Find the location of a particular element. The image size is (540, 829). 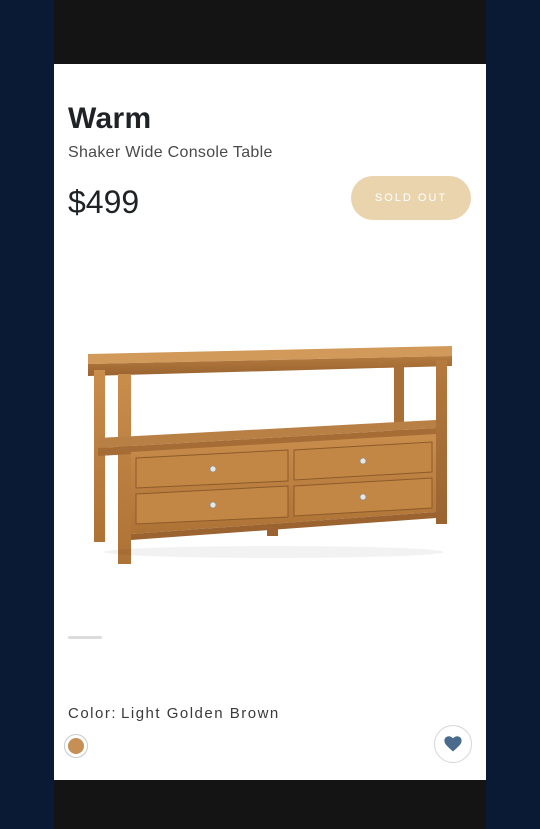

color-value: Light Golden Brown is located at coordinates (200, 713).